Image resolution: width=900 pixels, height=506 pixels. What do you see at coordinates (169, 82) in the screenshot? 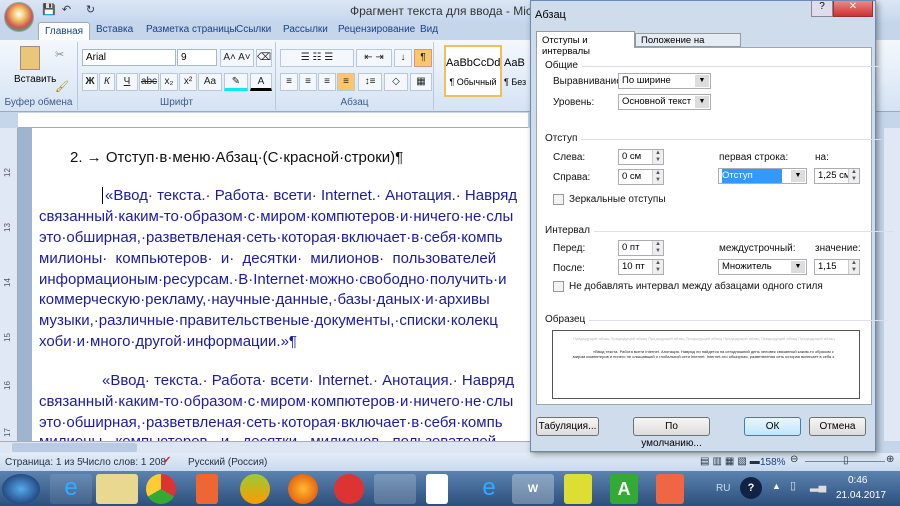
I see `subscript-button: x₂` at bounding box center [169, 82].